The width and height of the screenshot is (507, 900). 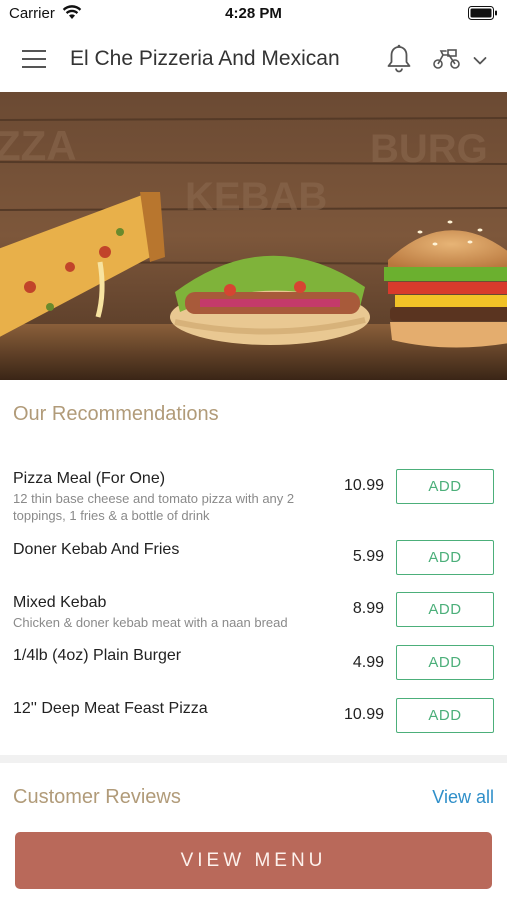 What do you see at coordinates (463, 797) in the screenshot?
I see `view-all-link: View all` at bounding box center [463, 797].